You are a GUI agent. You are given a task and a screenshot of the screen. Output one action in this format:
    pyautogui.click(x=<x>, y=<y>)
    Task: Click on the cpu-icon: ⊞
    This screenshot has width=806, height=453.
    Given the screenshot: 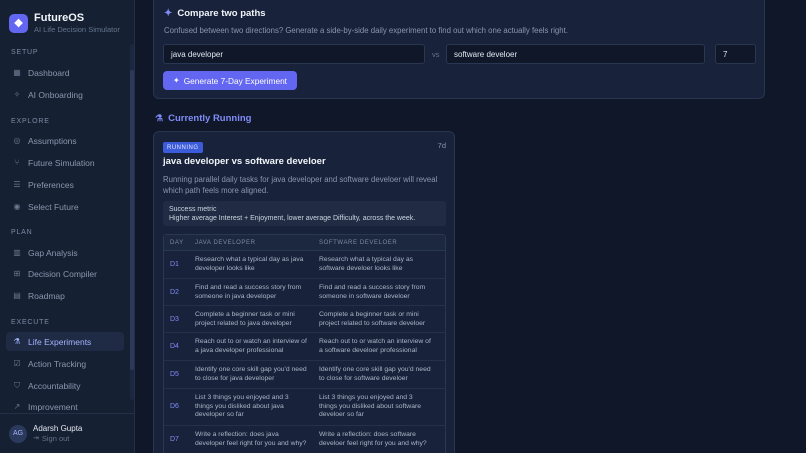 What is the action you would take?
    pyautogui.click(x=17, y=273)
    